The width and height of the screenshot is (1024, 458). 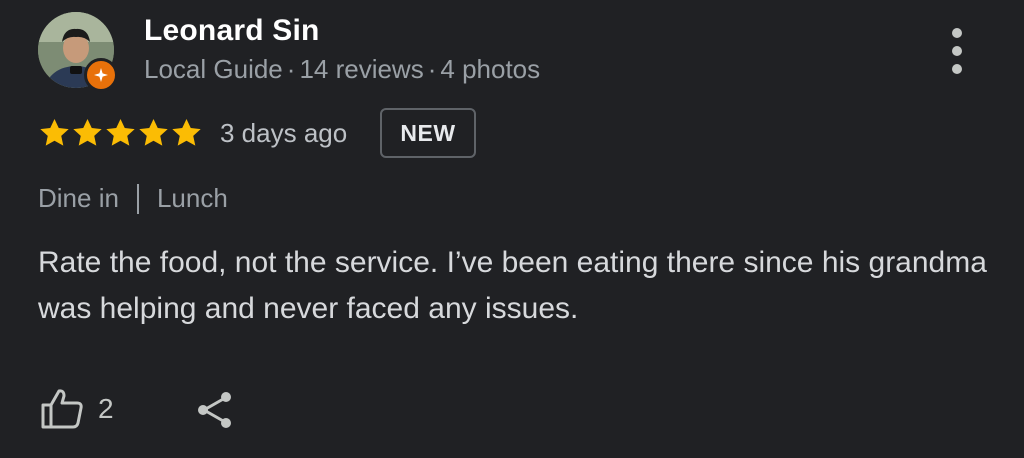 I want to click on share-button, so click(x=215, y=412).